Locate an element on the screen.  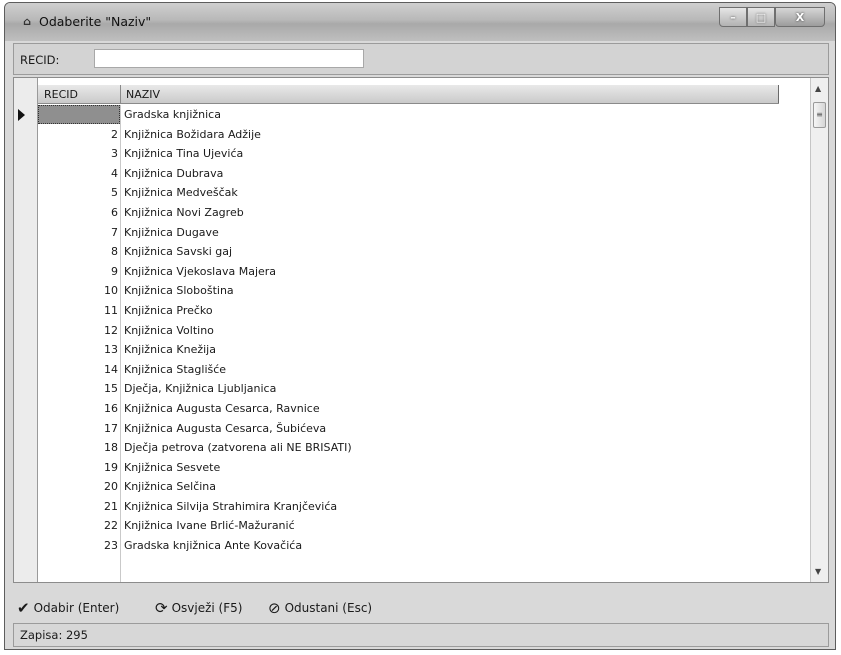
cell-recid: 11 is located at coordinates (79, 311).